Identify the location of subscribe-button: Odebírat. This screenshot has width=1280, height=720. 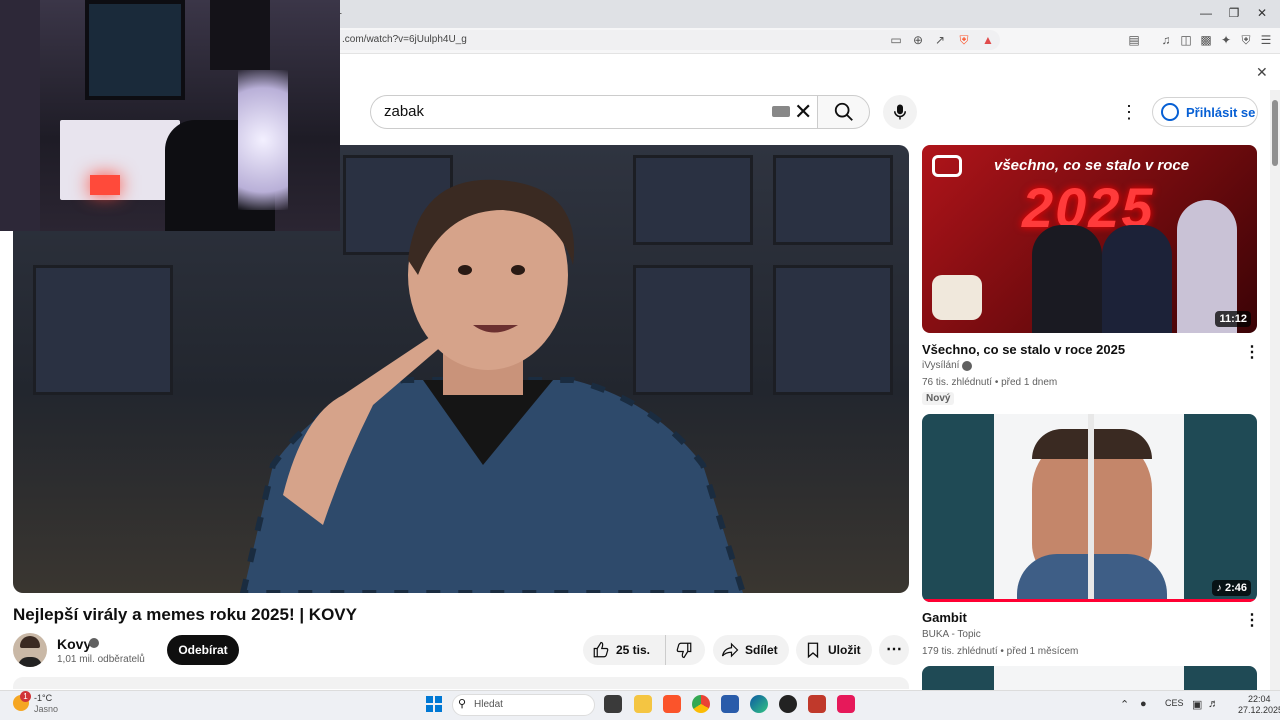
(203, 650).